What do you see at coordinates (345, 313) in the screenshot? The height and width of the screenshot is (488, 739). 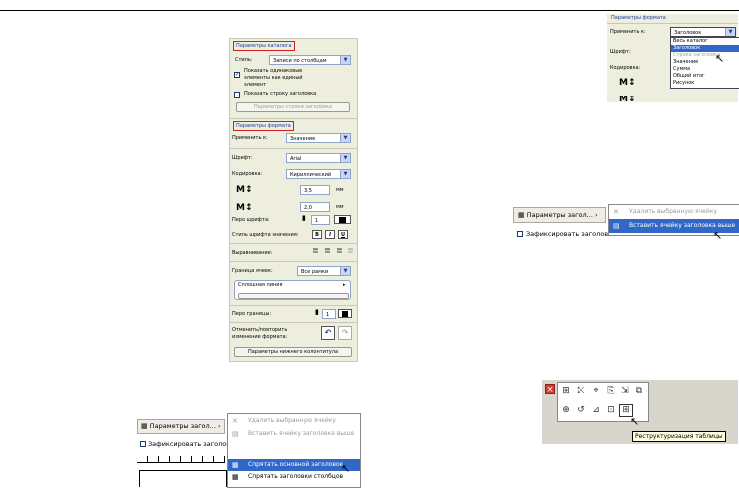 I see `border-color-swatch` at bounding box center [345, 313].